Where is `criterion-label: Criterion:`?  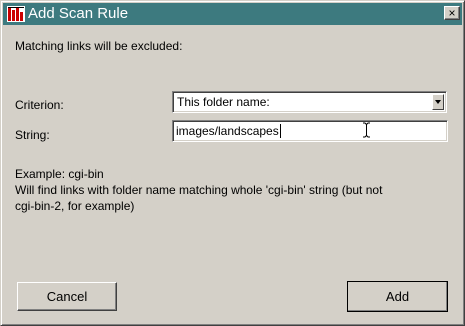
criterion-label: Criterion: is located at coordinates (39, 105).